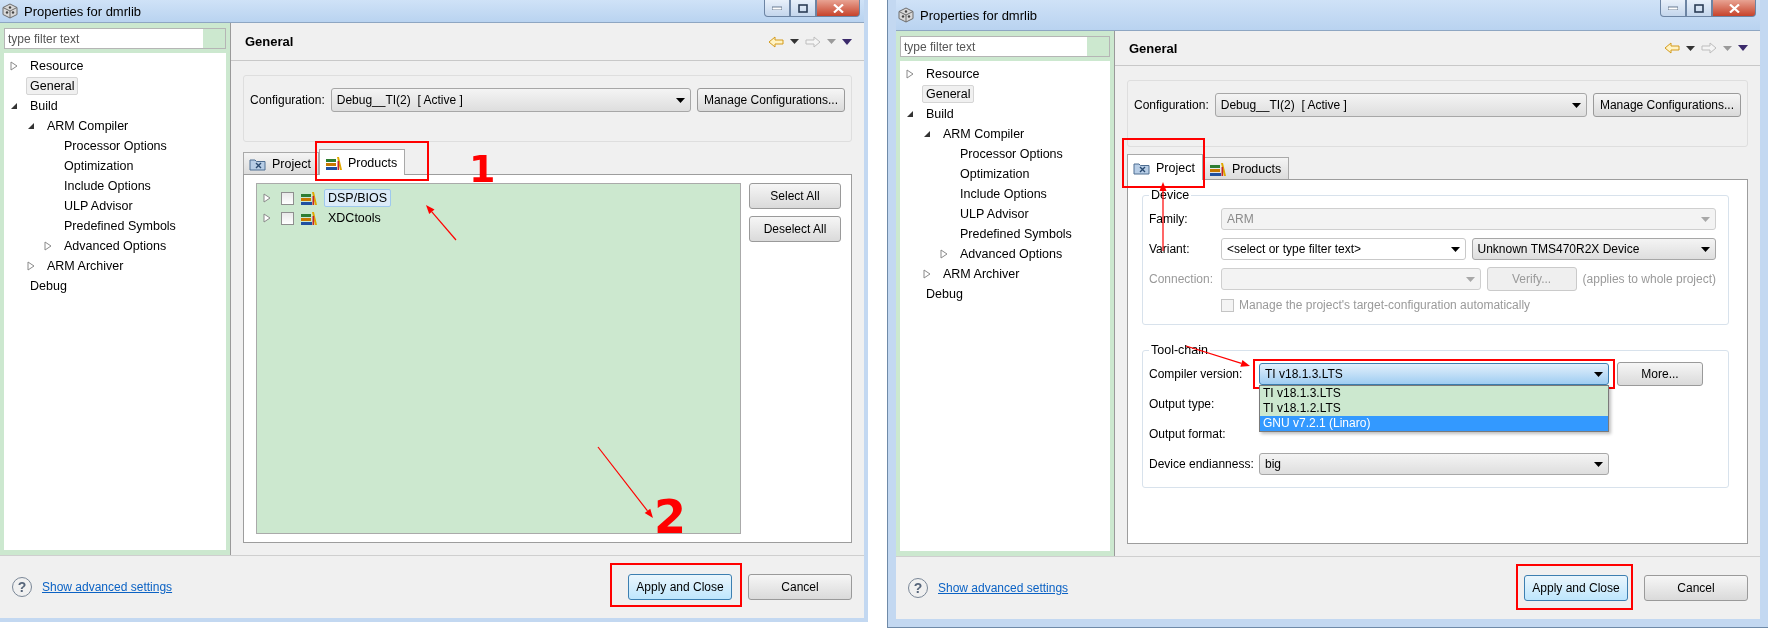 The image size is (1768, 631). Describe the element at coordinates (1434, 408) in the screenshot. I see `dropdown-option: TI v18.1.2.LTS` at that location.